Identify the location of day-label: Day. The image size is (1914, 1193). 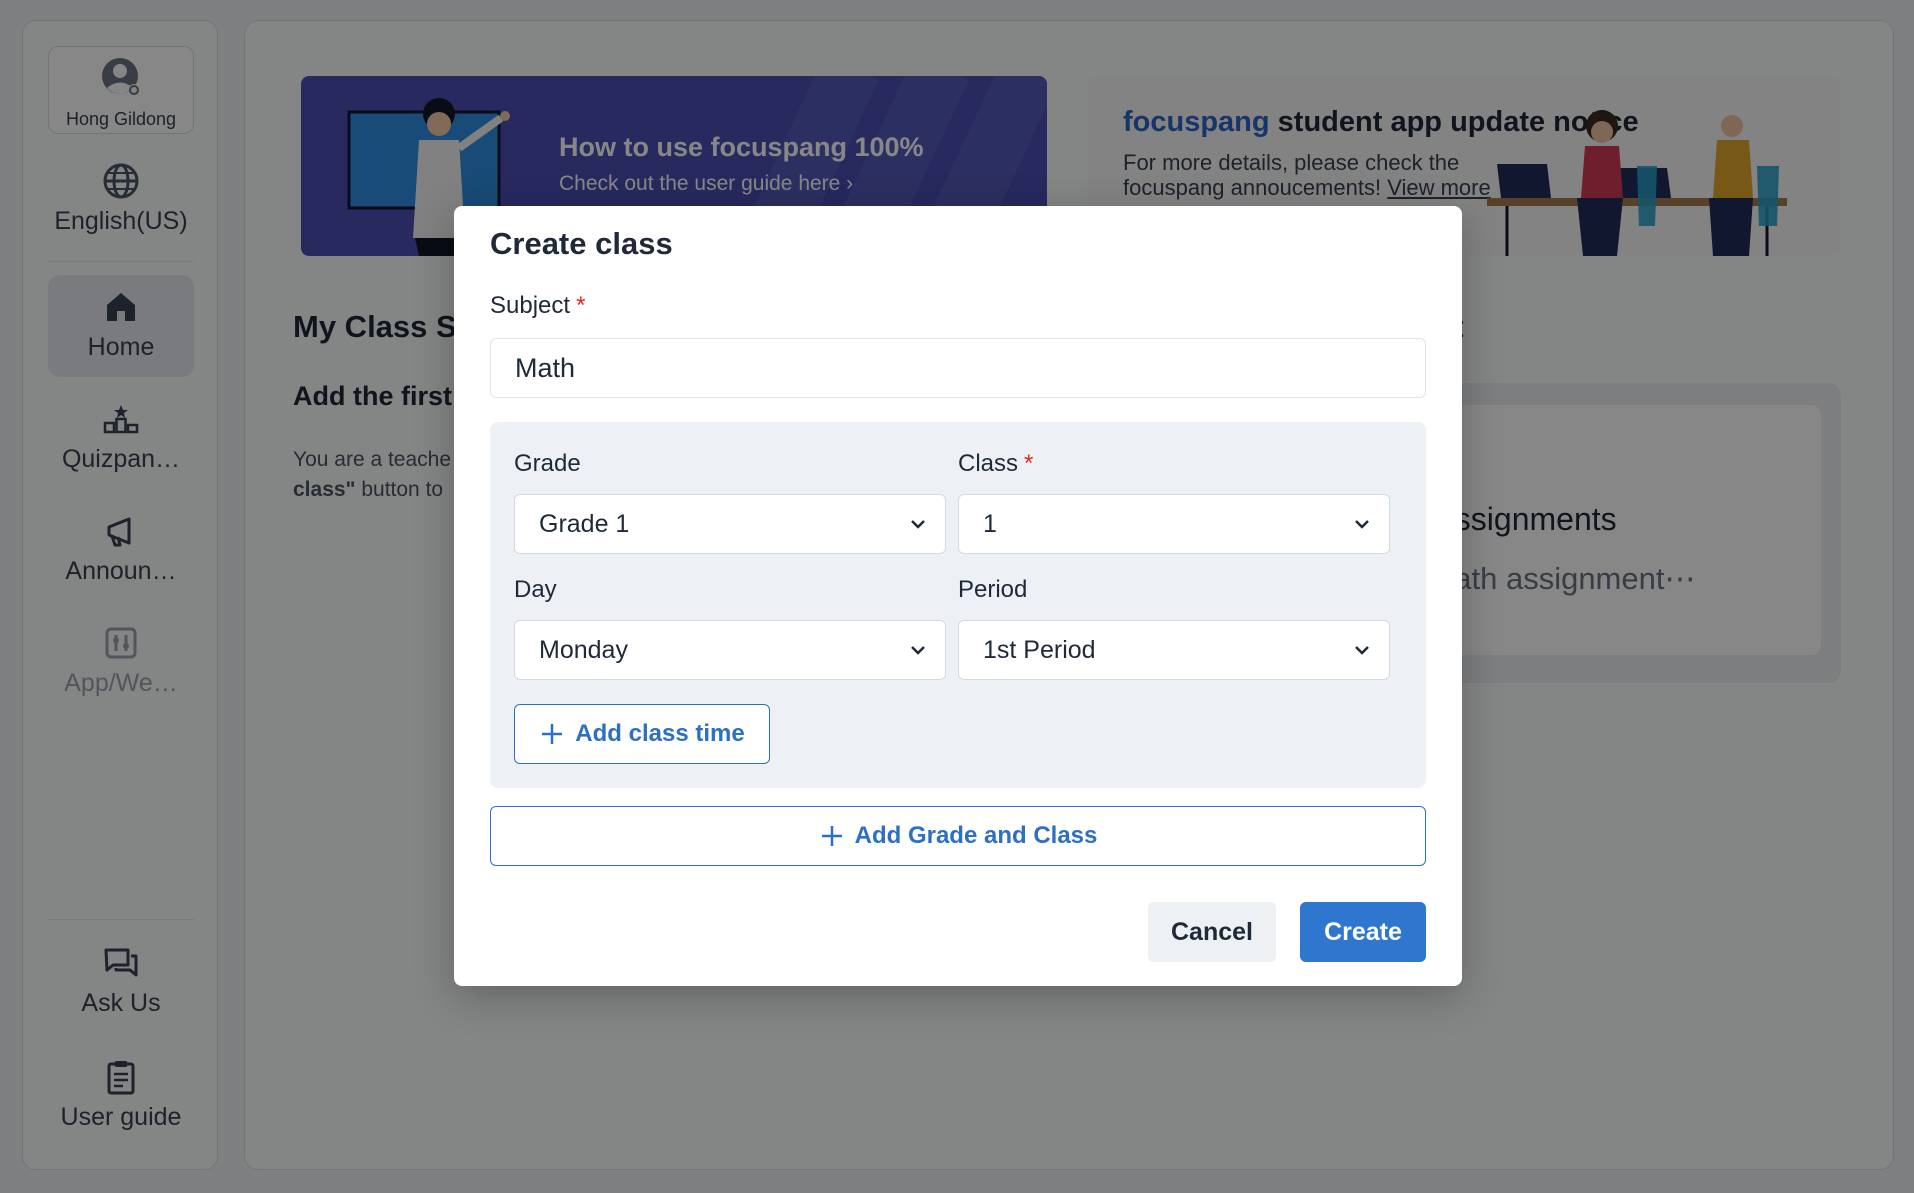
(535, 589).